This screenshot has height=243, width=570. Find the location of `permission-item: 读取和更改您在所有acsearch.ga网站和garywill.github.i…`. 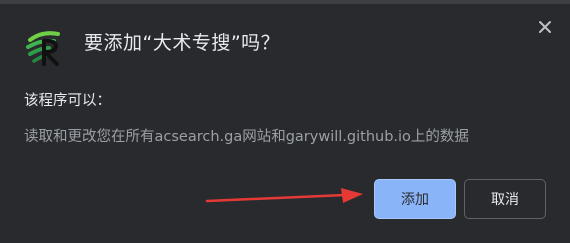

permission-item: 读取和更改您在所有acsearch.ga网站和garywill.github.i… is located at coordinates (246, 137).